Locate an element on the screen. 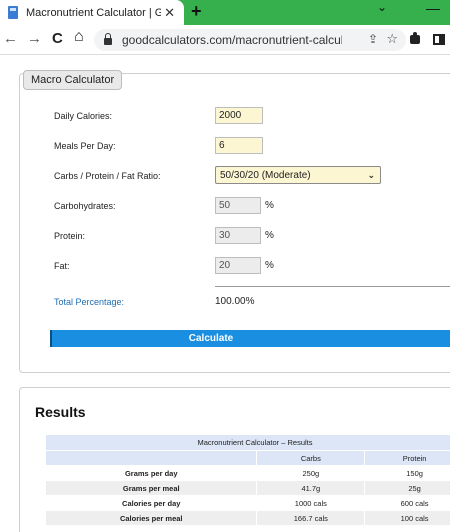 Image resolution: width=450 pixels, height=532 pixels. column-header-carbs: Carbs is located at coordinates (311, 458).